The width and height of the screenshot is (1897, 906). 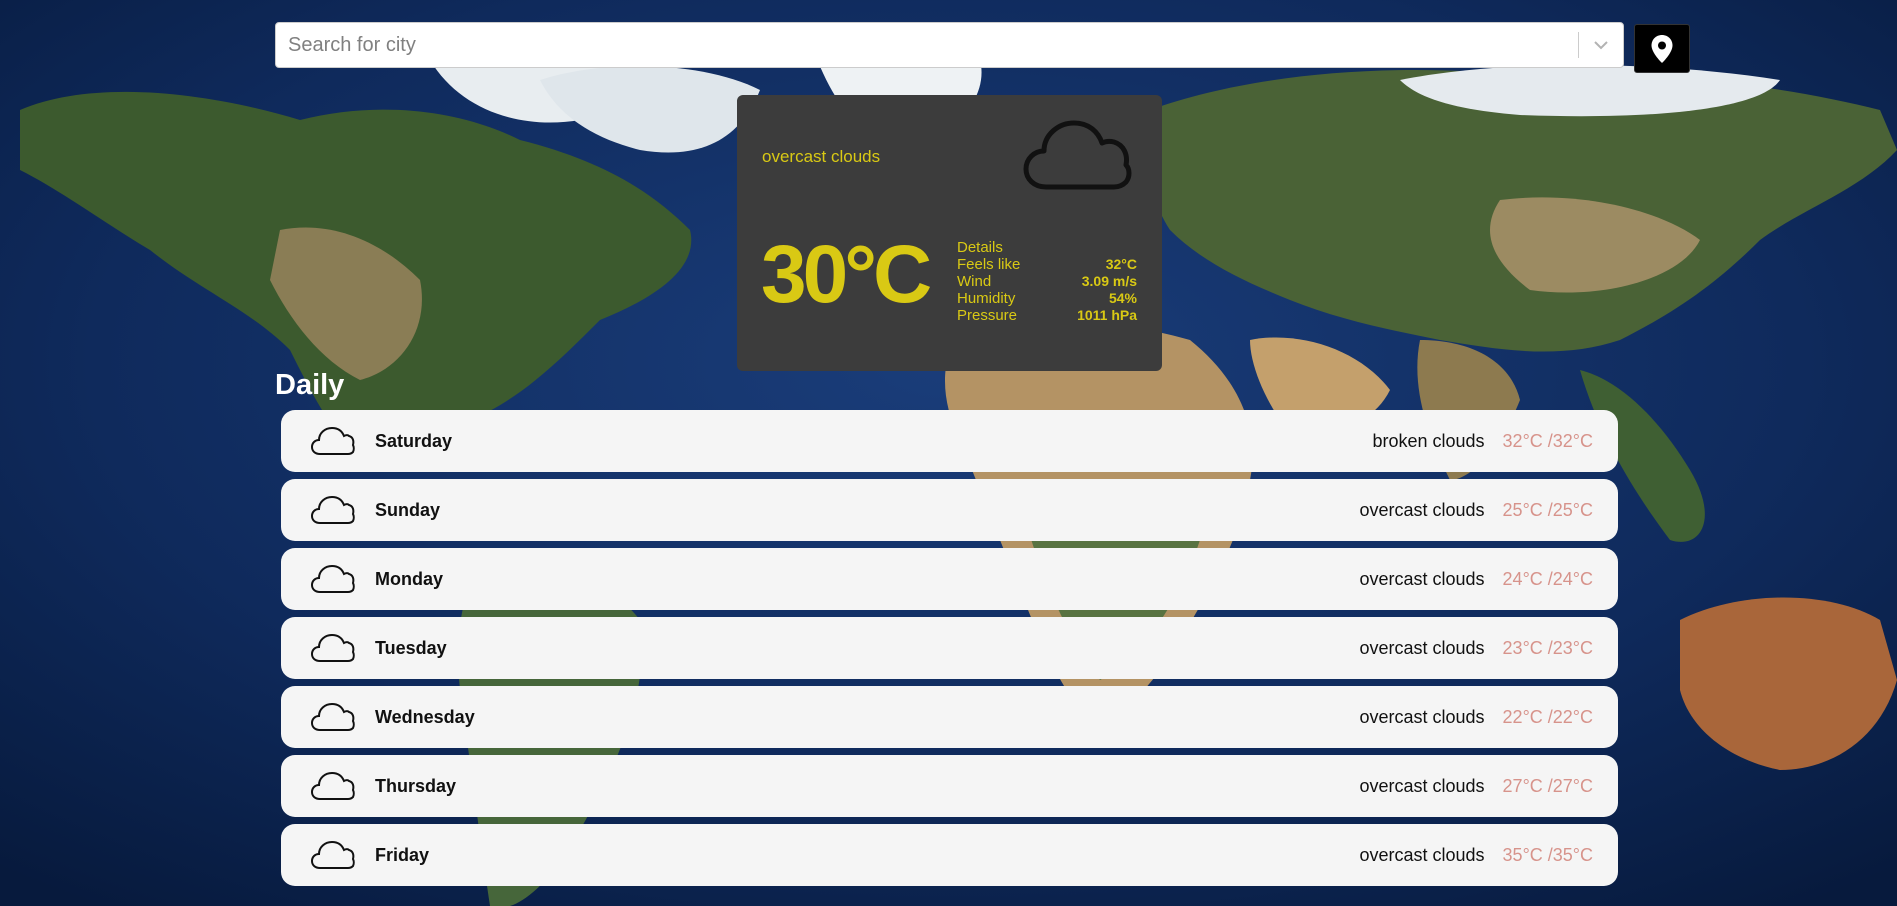 What do you see at coordinates (986, 298) in the screenshot?
I see `detail-label: Humidity` at bounding box center [986, 298].